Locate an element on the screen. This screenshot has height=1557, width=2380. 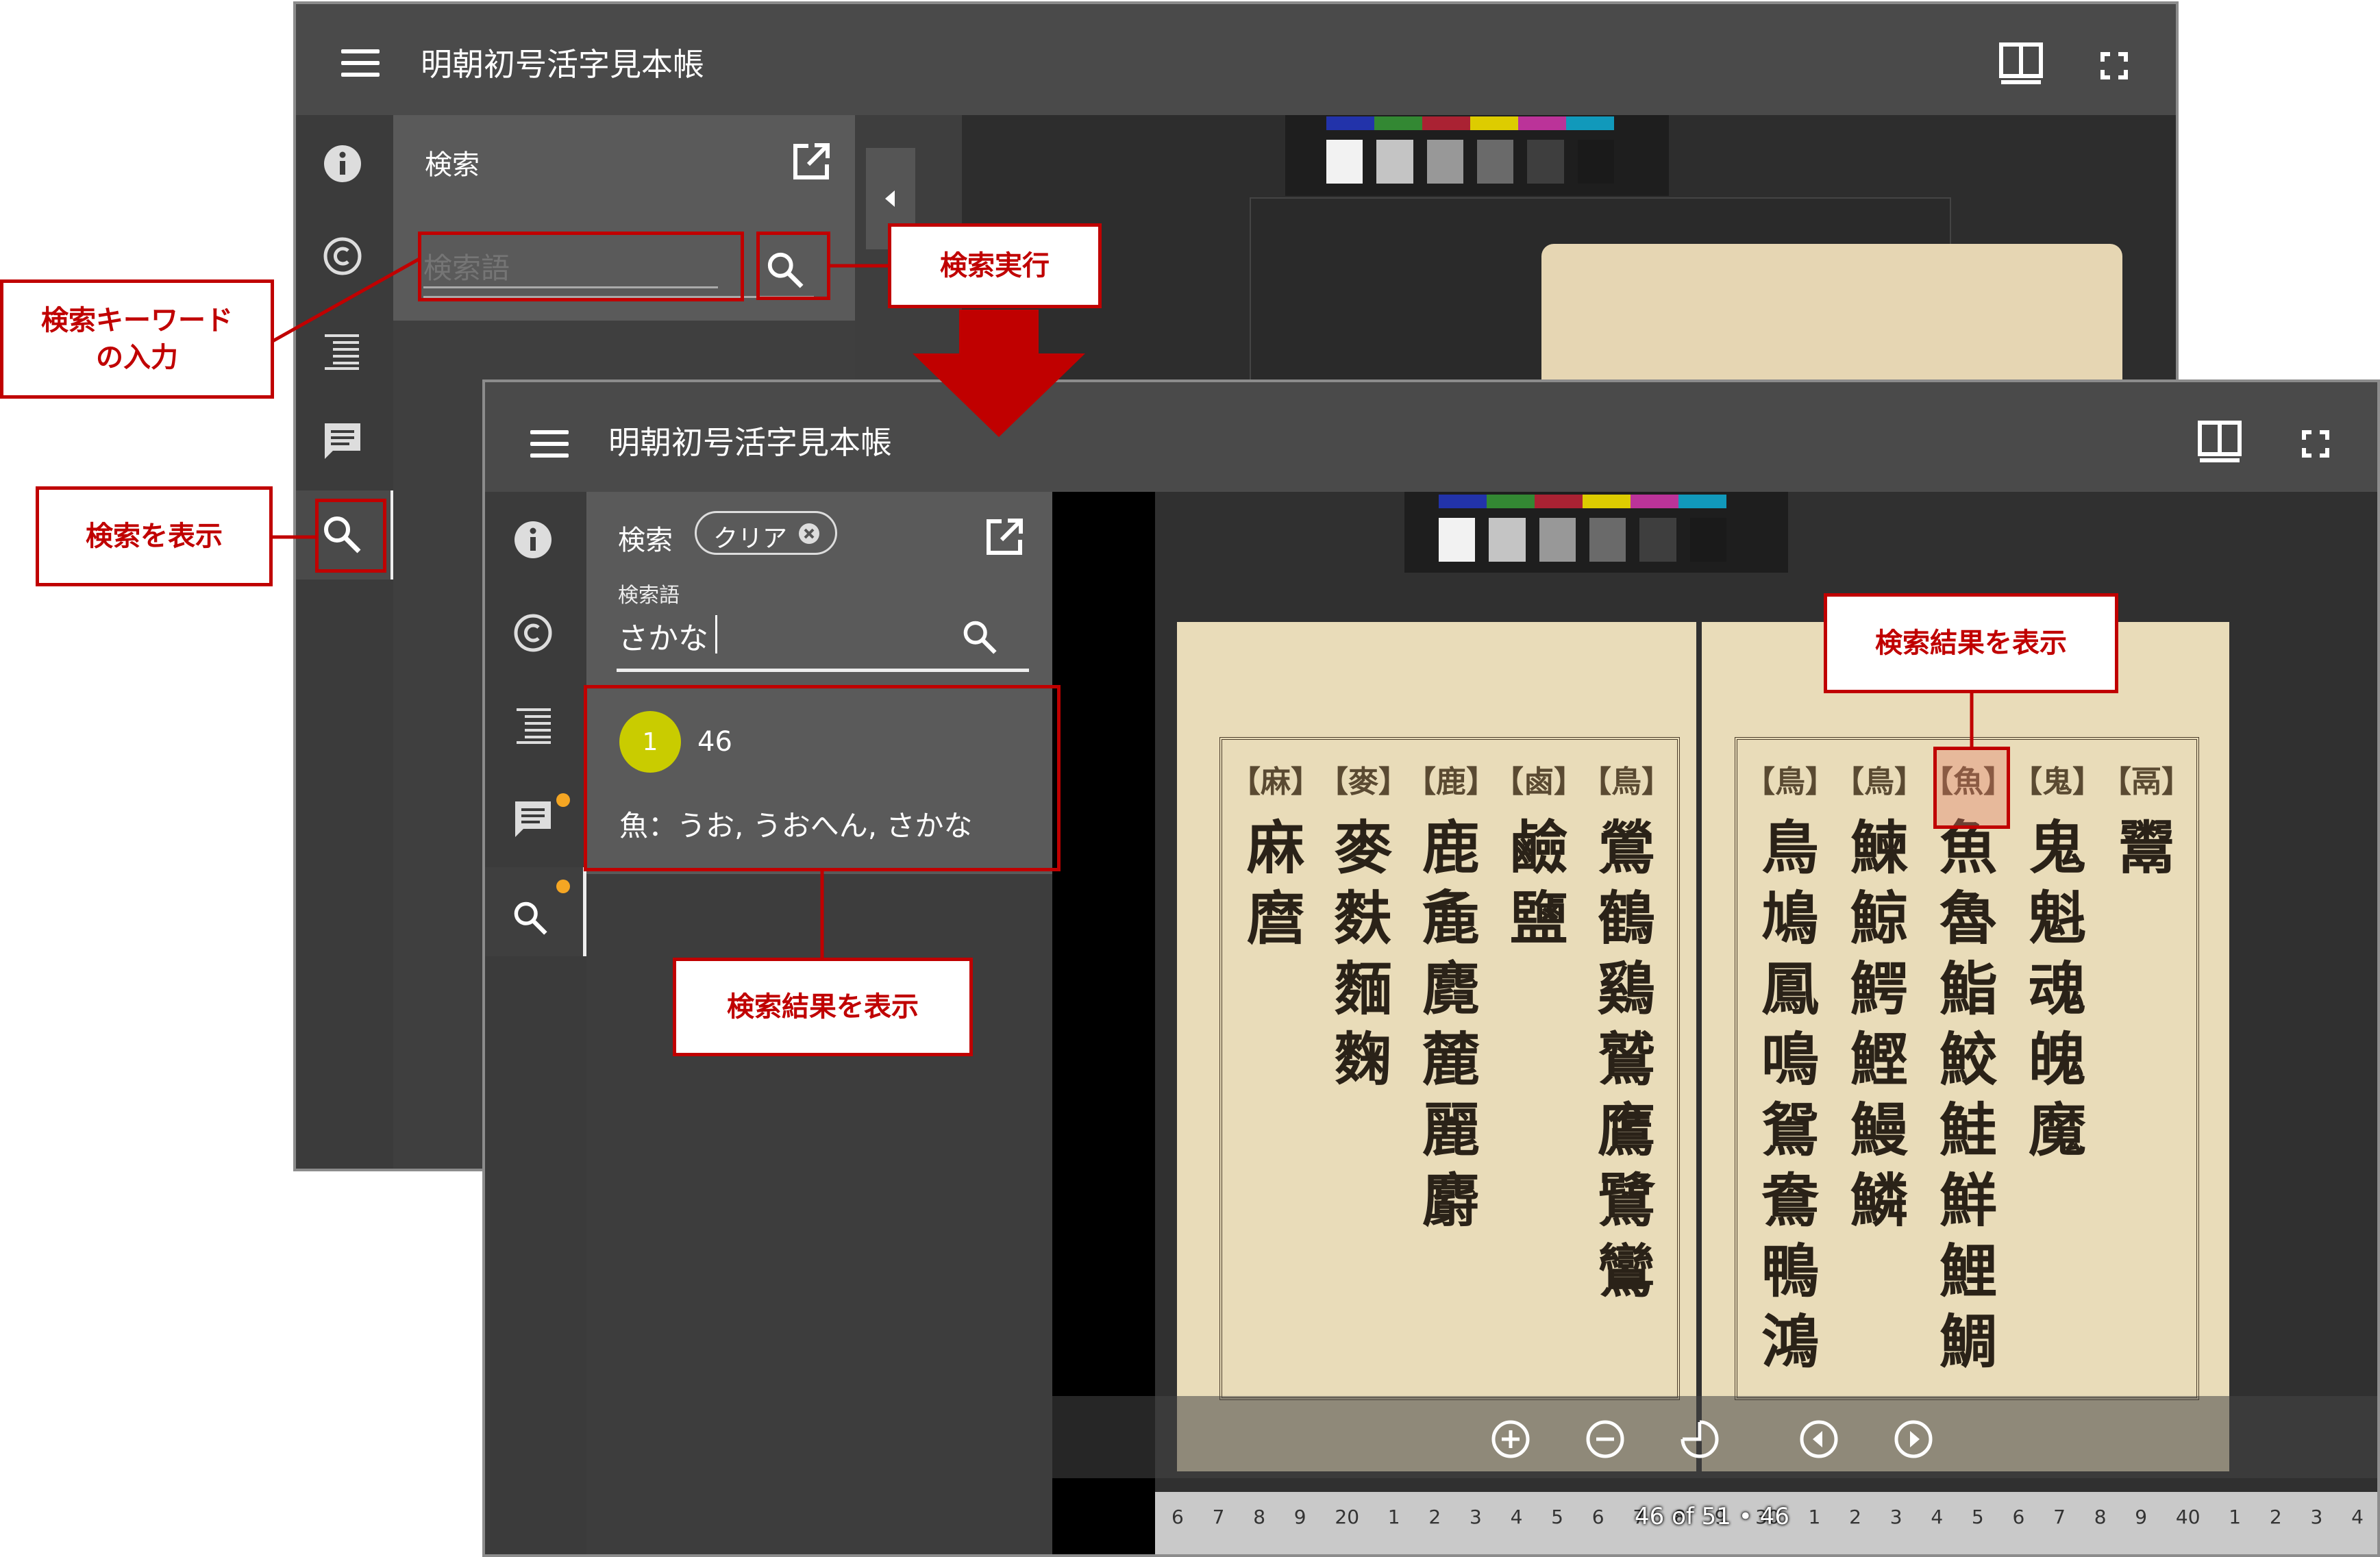
callout-results-page-text: 検索結果を表示 is located at coordinates (1971, 643).